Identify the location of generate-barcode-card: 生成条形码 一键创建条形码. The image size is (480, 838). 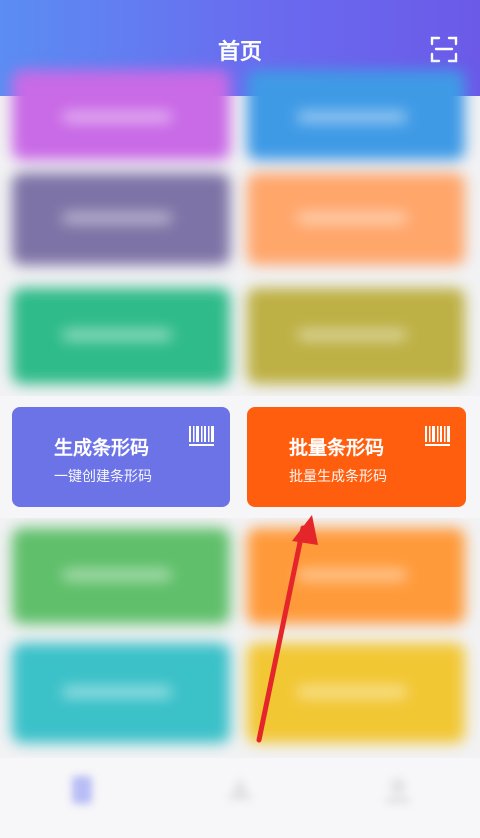
(121, 457).